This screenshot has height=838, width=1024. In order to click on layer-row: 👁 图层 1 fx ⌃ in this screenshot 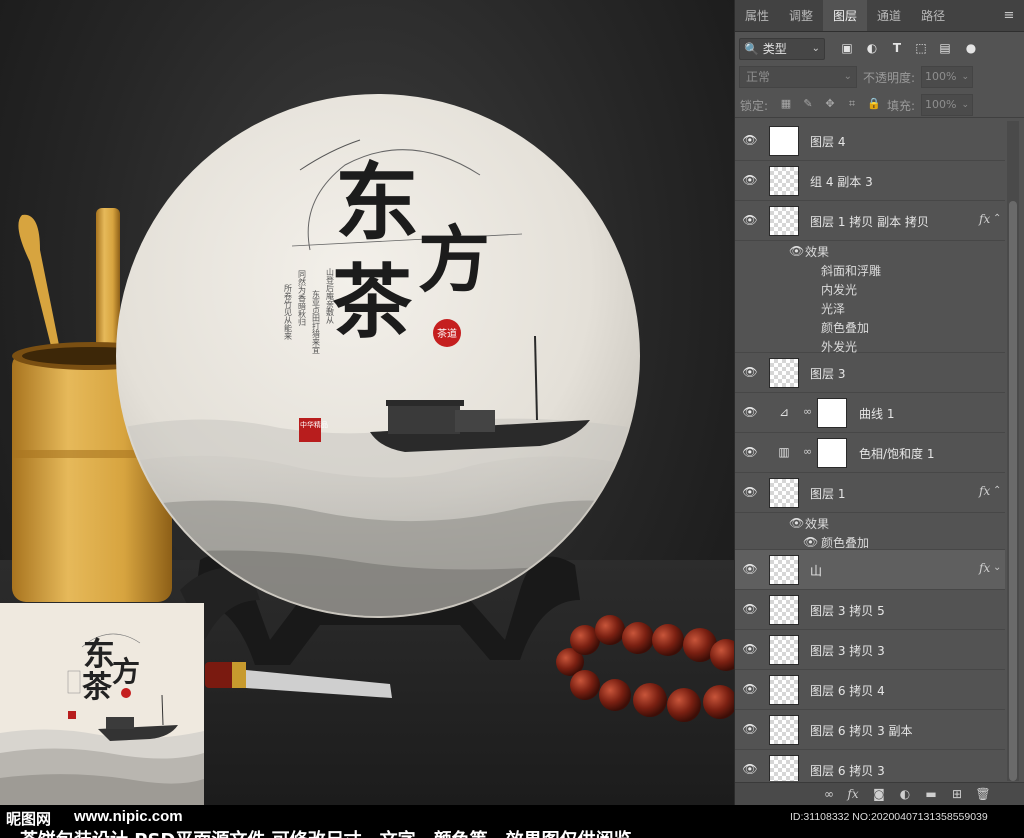, I will do `click(870, 493)`.